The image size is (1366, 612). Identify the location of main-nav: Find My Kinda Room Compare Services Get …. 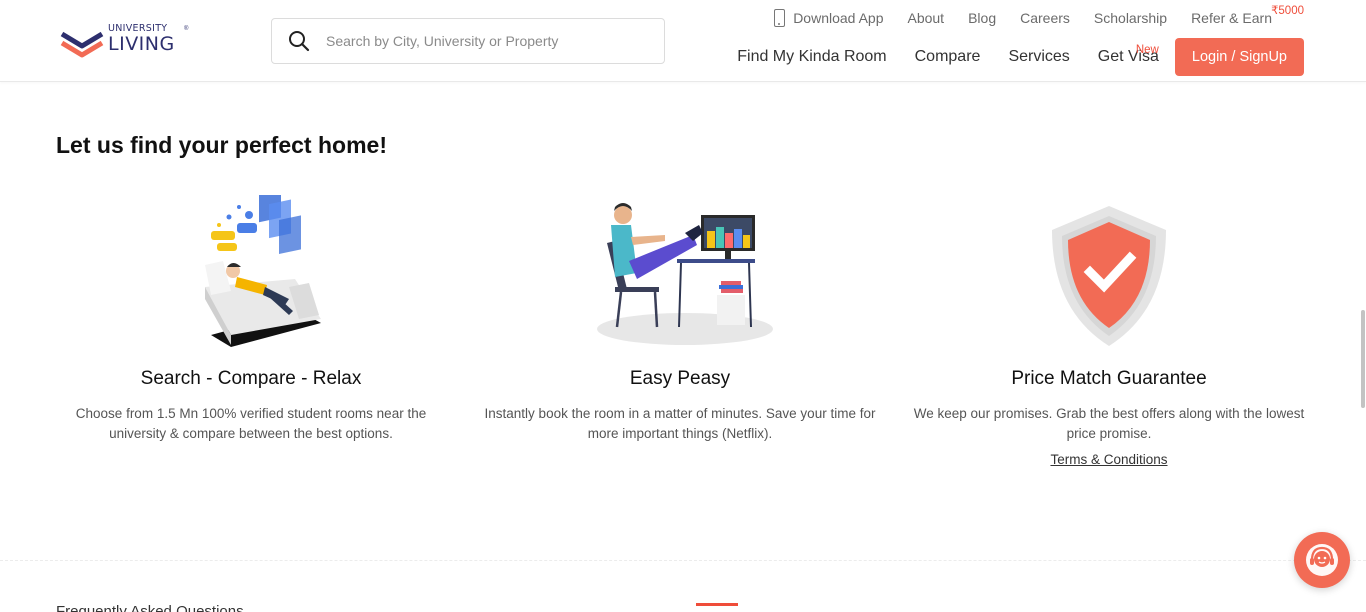
(1020, 57).